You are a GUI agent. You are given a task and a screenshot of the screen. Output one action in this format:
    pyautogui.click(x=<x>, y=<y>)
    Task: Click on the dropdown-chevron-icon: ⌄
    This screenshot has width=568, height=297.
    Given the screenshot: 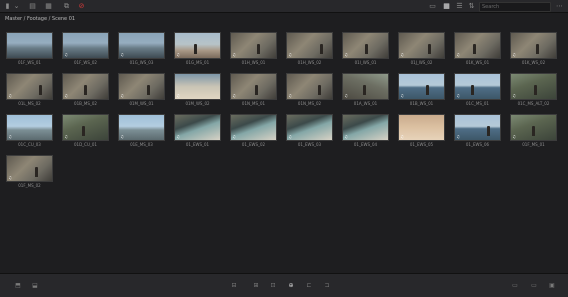 What is the action you would take?
    pyautogui.click(x=16, y=6)
    